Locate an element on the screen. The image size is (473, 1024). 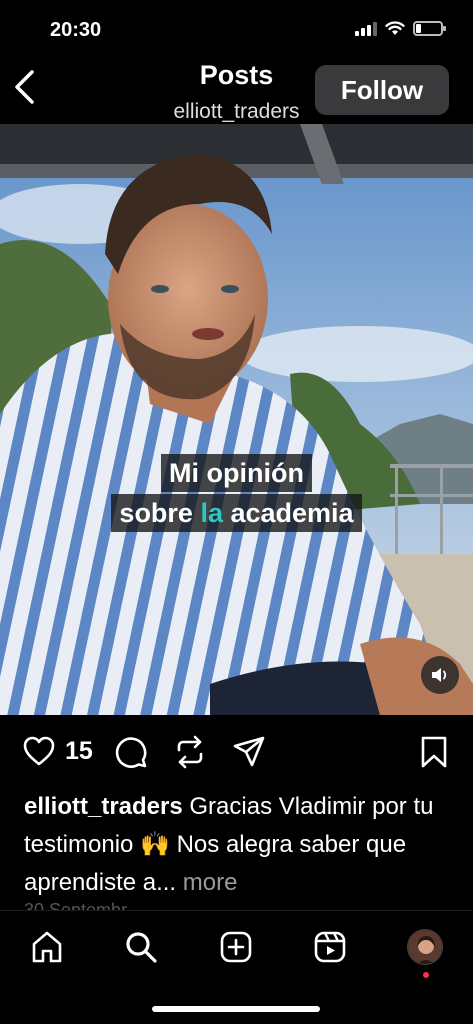
post-actions: 15 is located at coordinates (236, 751).